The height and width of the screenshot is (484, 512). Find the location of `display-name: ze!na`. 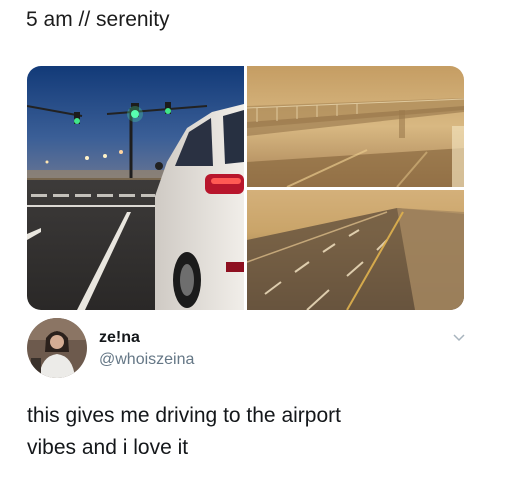

display-name: ze!na is located at coordinates (119, 338).